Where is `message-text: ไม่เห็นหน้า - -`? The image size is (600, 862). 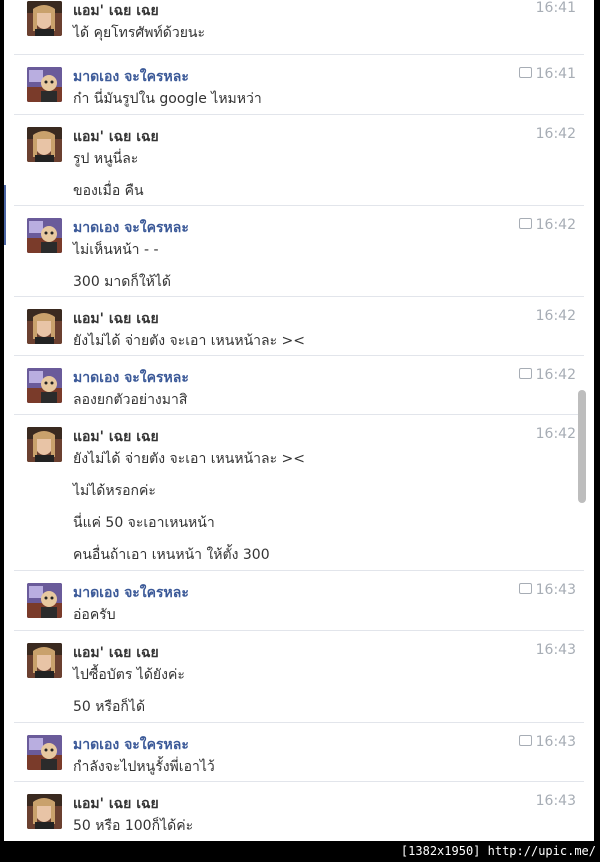
message-text: ไม่เห็นหน้า - - is located at coordinates (116, 250).